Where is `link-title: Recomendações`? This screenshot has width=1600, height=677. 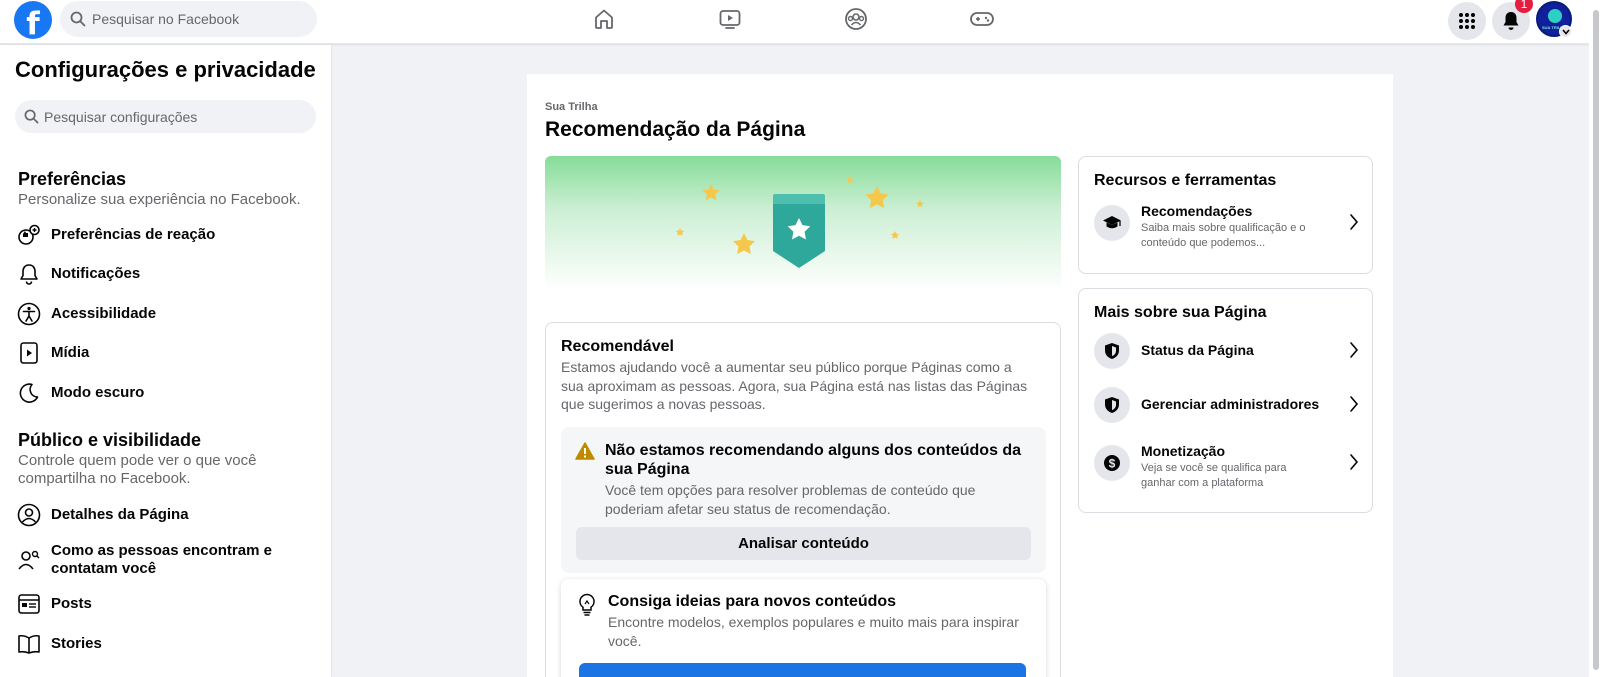 link-title: Recomendações is located at coordinates (1197, 211).